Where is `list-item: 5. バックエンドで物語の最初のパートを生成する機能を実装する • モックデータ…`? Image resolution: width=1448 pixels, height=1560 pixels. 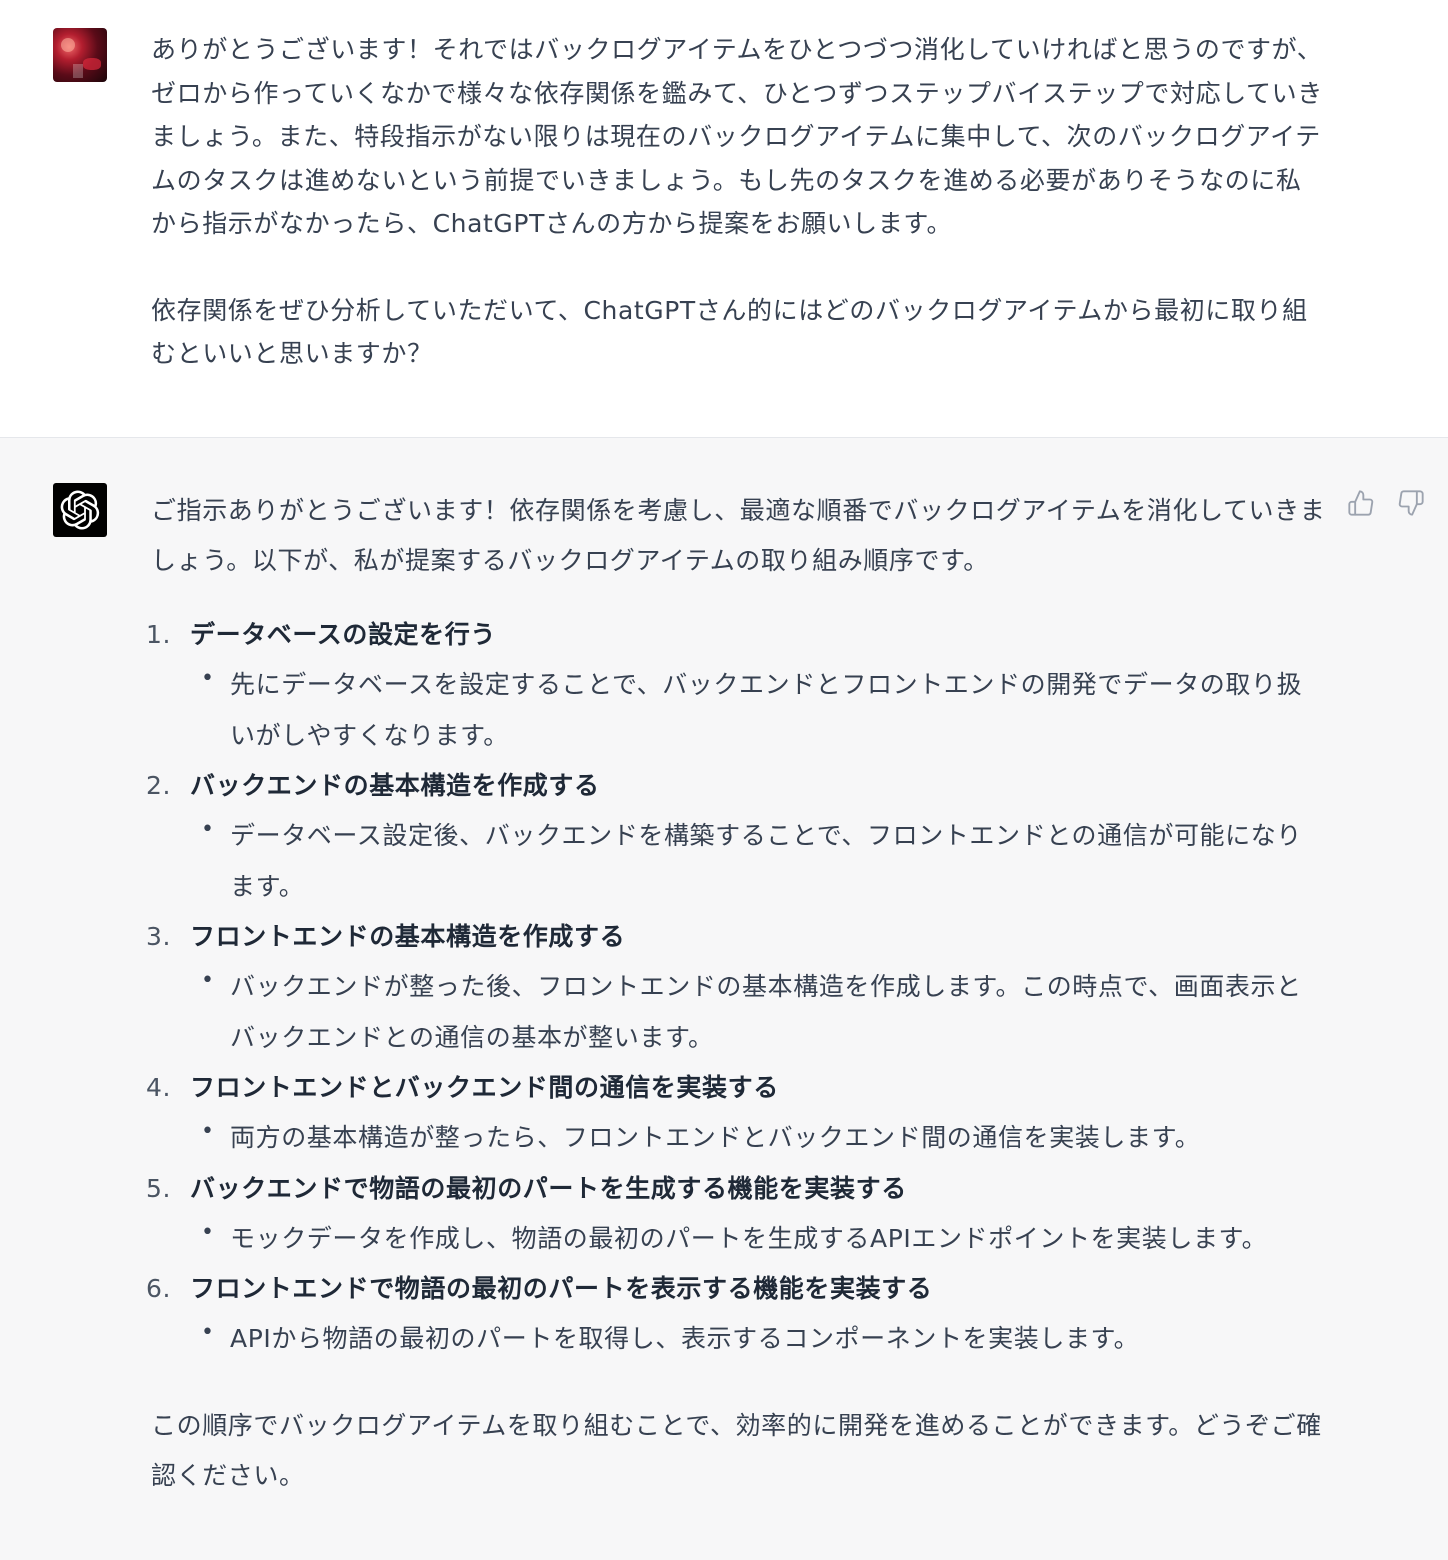 list-item: 5. バックエンドで物語の最初のパートを生成する機能を実装する • モックデータ… is located at coordinates (736, 1214).